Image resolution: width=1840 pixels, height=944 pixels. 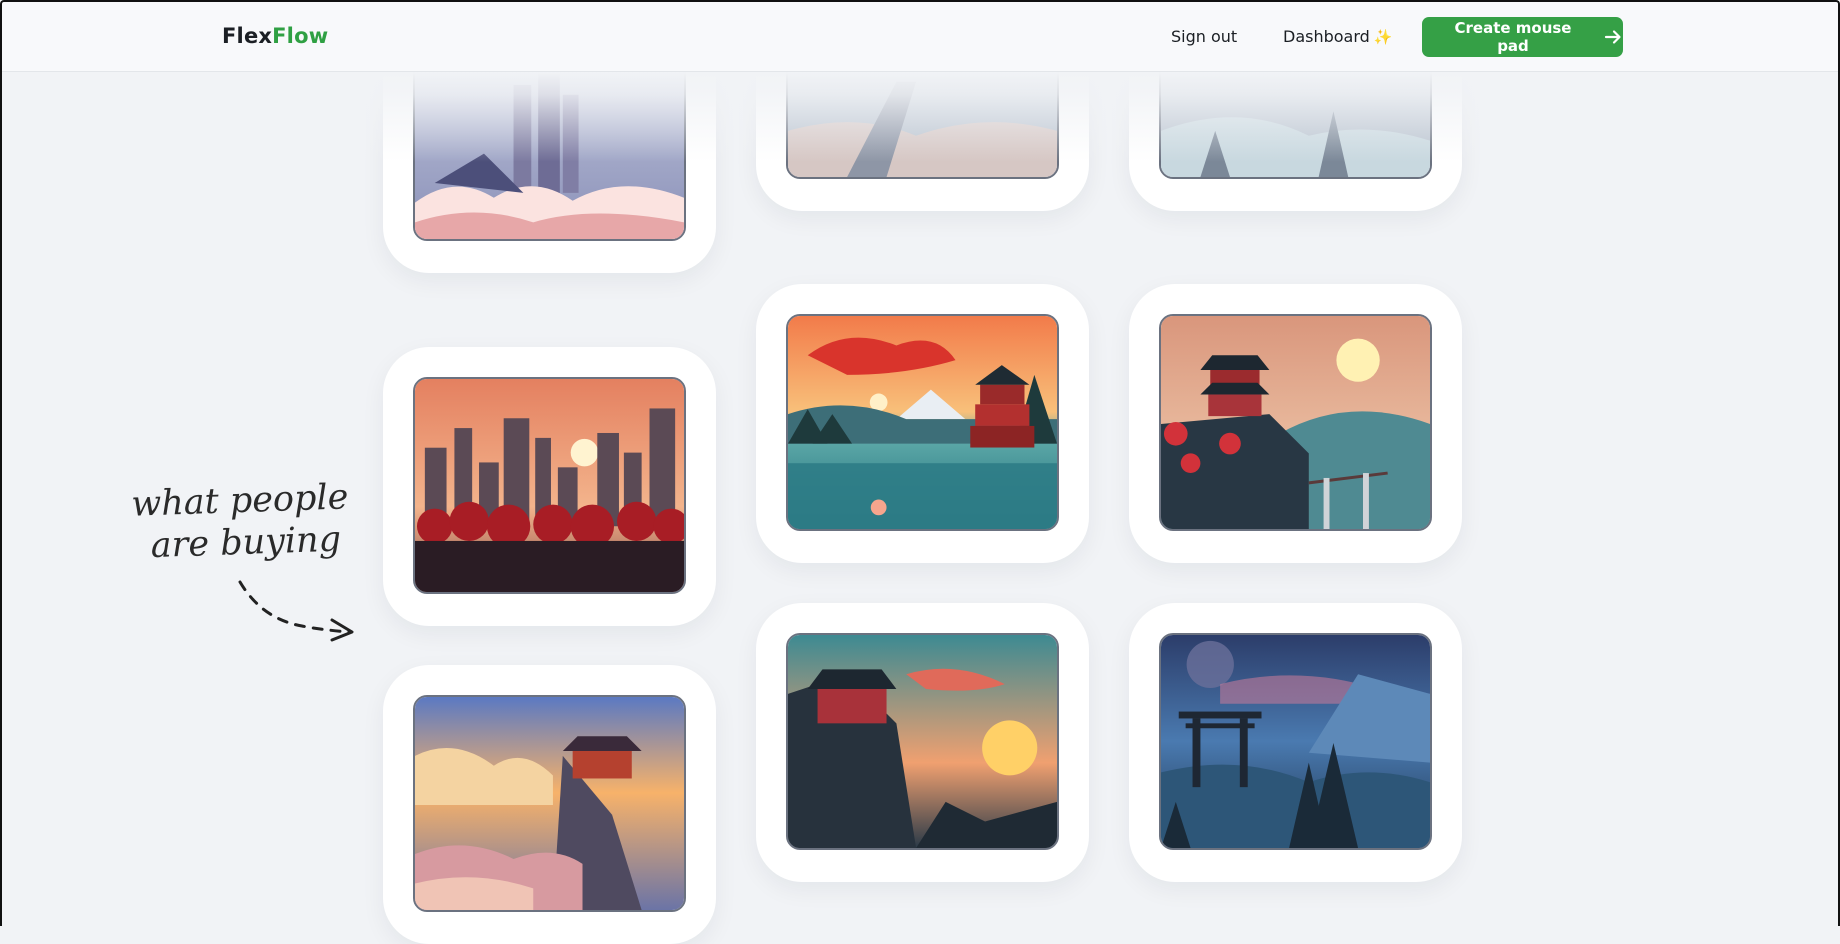 I want to click on handwritten-note: what people are buying, so click(x=241, y=522).